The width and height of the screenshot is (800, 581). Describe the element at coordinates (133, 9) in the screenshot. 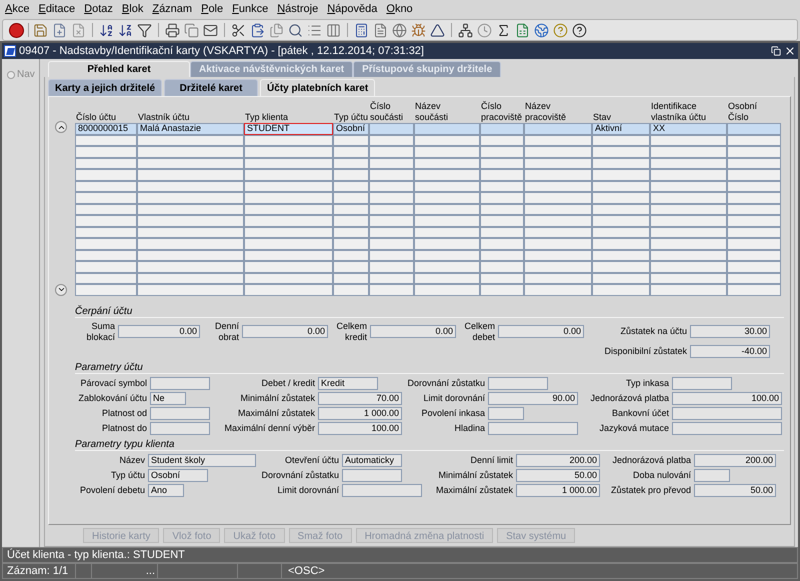

I see `menu-item: Blok` at that location.